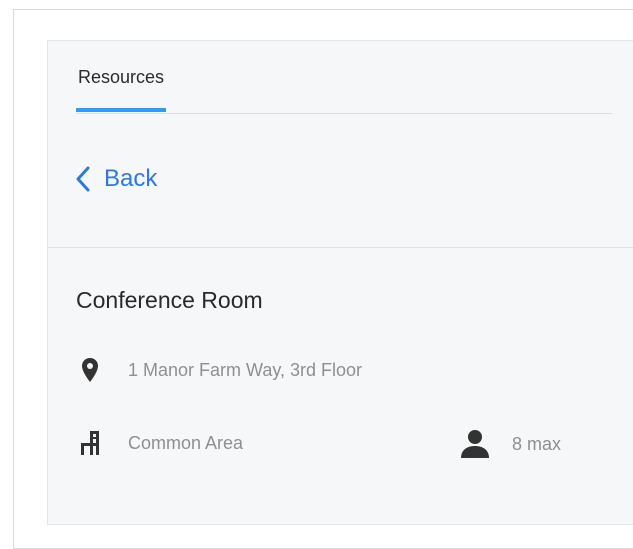 The image size is (633, 549). Describe the element at coordinates (169, 300) in the screenshot. I see `room-title: Conference Room` at that location.